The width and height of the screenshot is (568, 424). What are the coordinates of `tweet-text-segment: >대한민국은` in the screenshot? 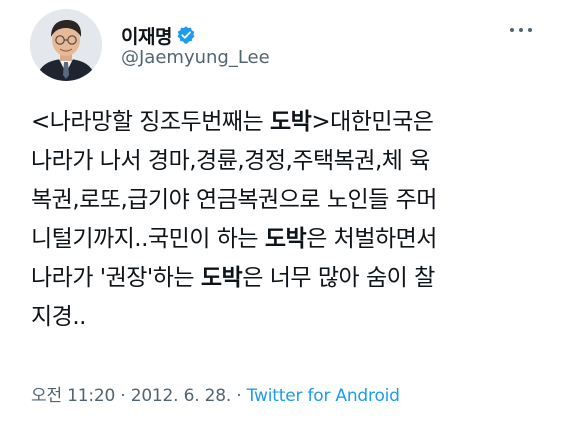 It's located at (372, 122).